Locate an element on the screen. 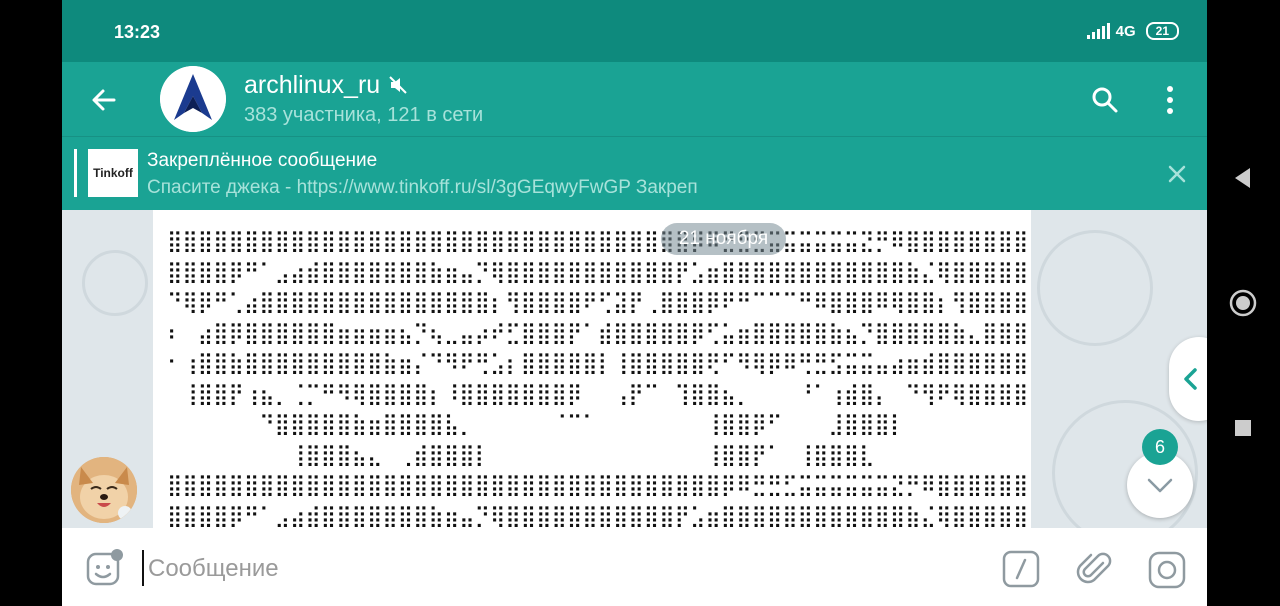  chat-avatar is located at coordinates (193, 99).